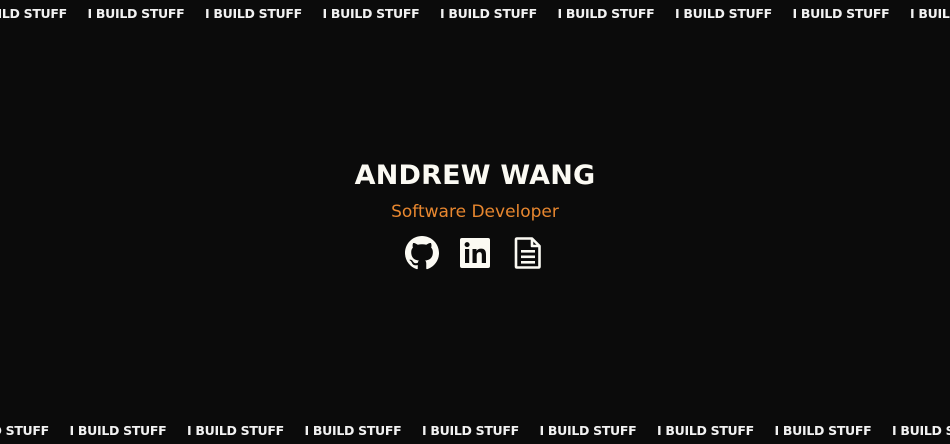 The width and height of the screenshot is (950, 444). What do you see at coordinates (475, 175) in the screenshot?
I see `page-title: ANDREW WANG` at bounding box center [475, 175].